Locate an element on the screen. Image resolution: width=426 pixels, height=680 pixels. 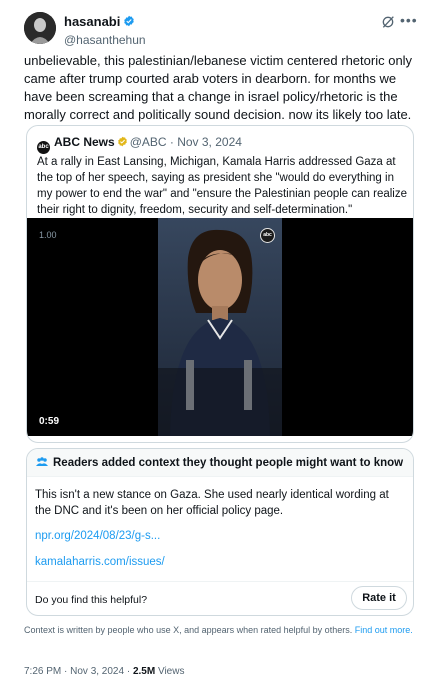
quoted-tweet-header: abc ABC News @ABC · Nov 3, 2024 is located at coordinates (139, 144).